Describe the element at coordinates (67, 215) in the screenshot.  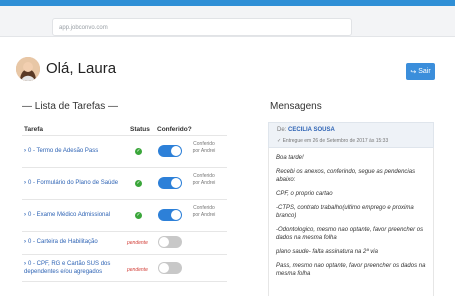
I see `task-row-3: › 0 - Exame Médico Admissional` at that location.